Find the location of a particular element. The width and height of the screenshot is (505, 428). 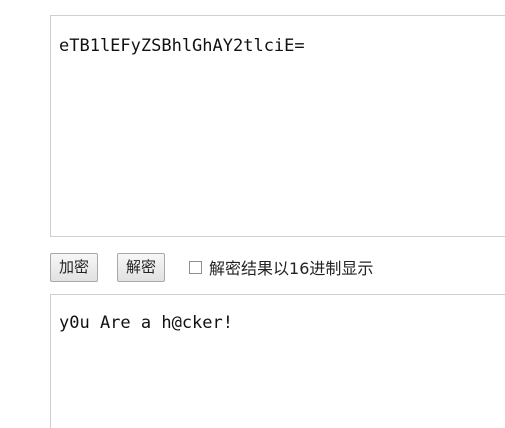

decrypt-button: 解密 is located at coordinates (141, 267).